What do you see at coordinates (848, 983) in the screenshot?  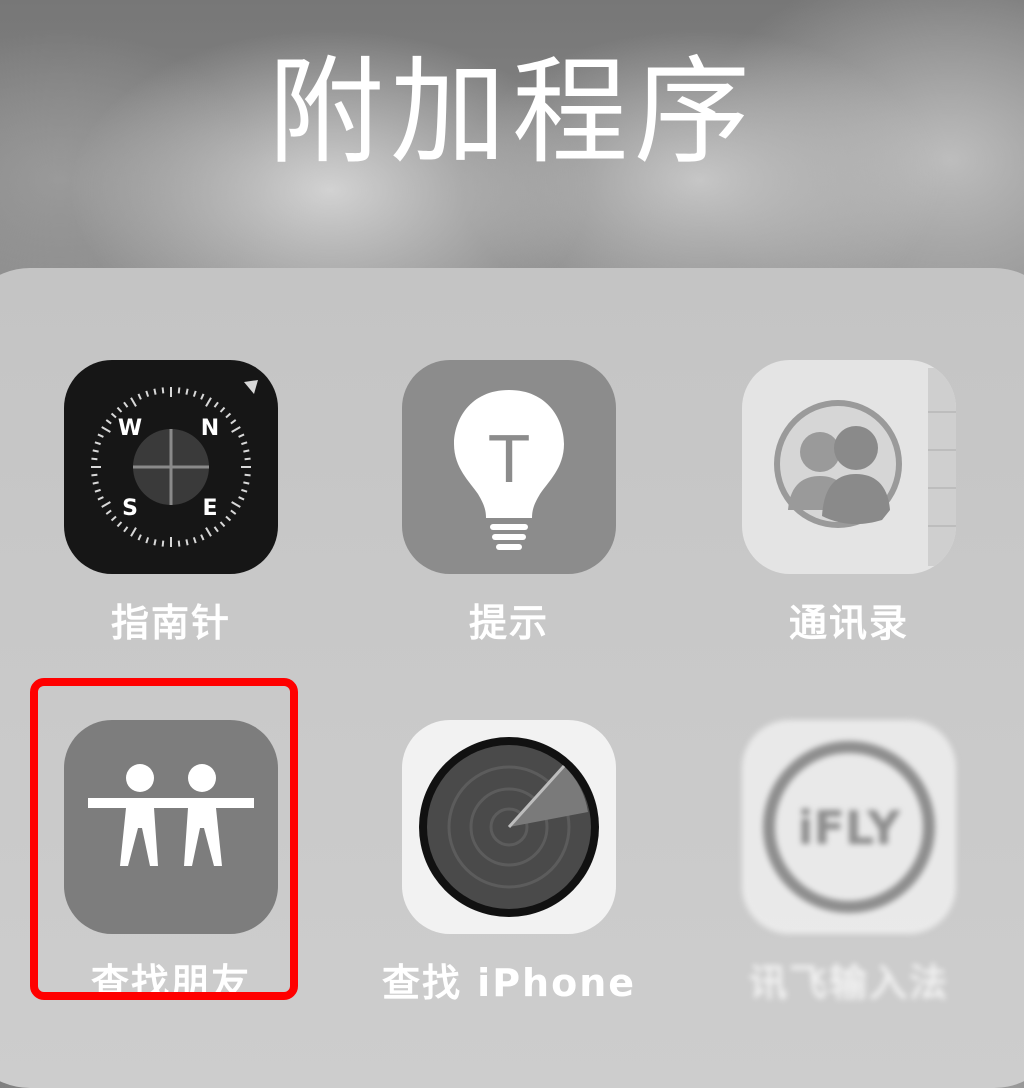 I see `app-label: 讯飞输入法` at bounding box center [848, 983].